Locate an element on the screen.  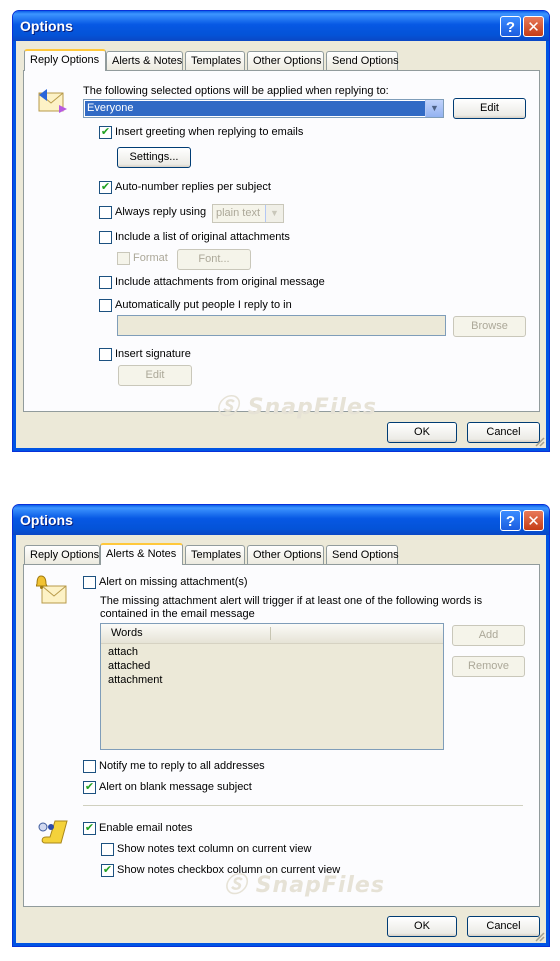
show-notes-text-label: Show notes text column on current view is located at coordinates (214, 849).